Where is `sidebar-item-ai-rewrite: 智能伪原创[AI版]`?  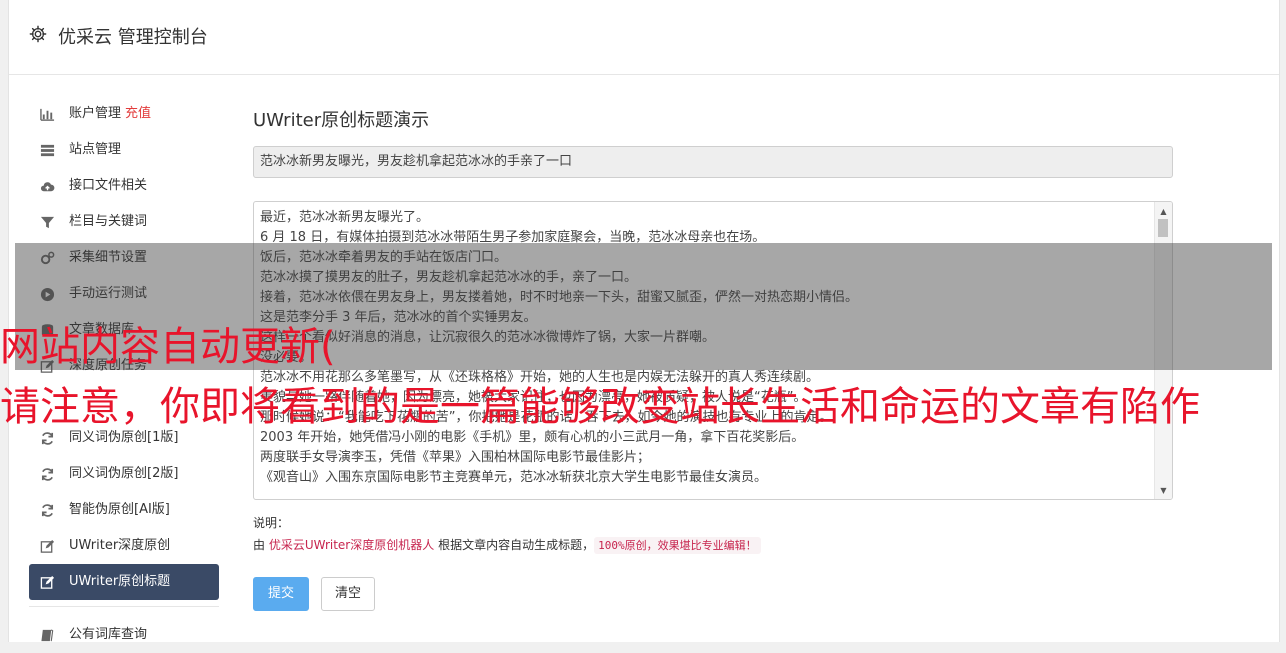 sidebar-item-ai-rewrite: 智能伪原创[AI版] is located at coordinates (124, 510).